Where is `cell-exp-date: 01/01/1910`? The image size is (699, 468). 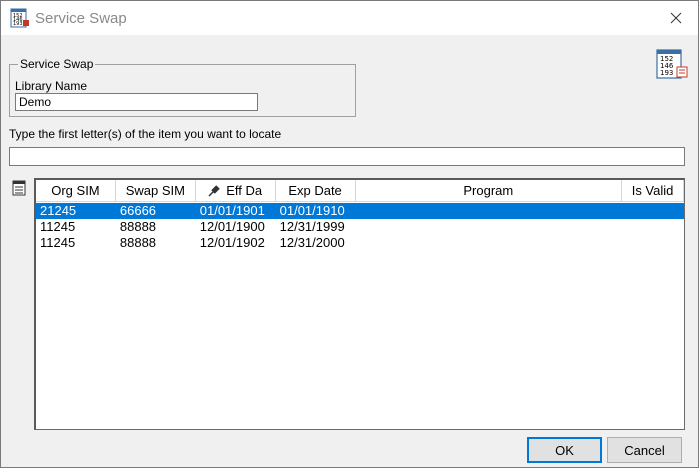
cell-exp-date: 01/01/1910 is located at coordinates (312, 210).